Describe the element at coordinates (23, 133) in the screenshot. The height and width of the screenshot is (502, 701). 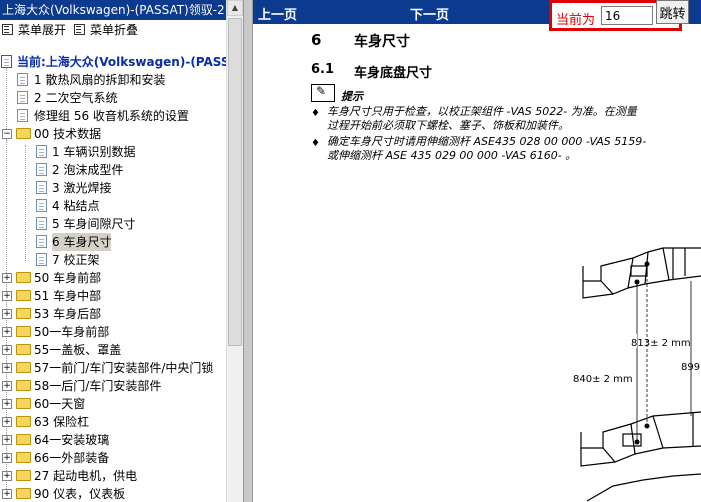
I see `folder-open-icon` at that location.